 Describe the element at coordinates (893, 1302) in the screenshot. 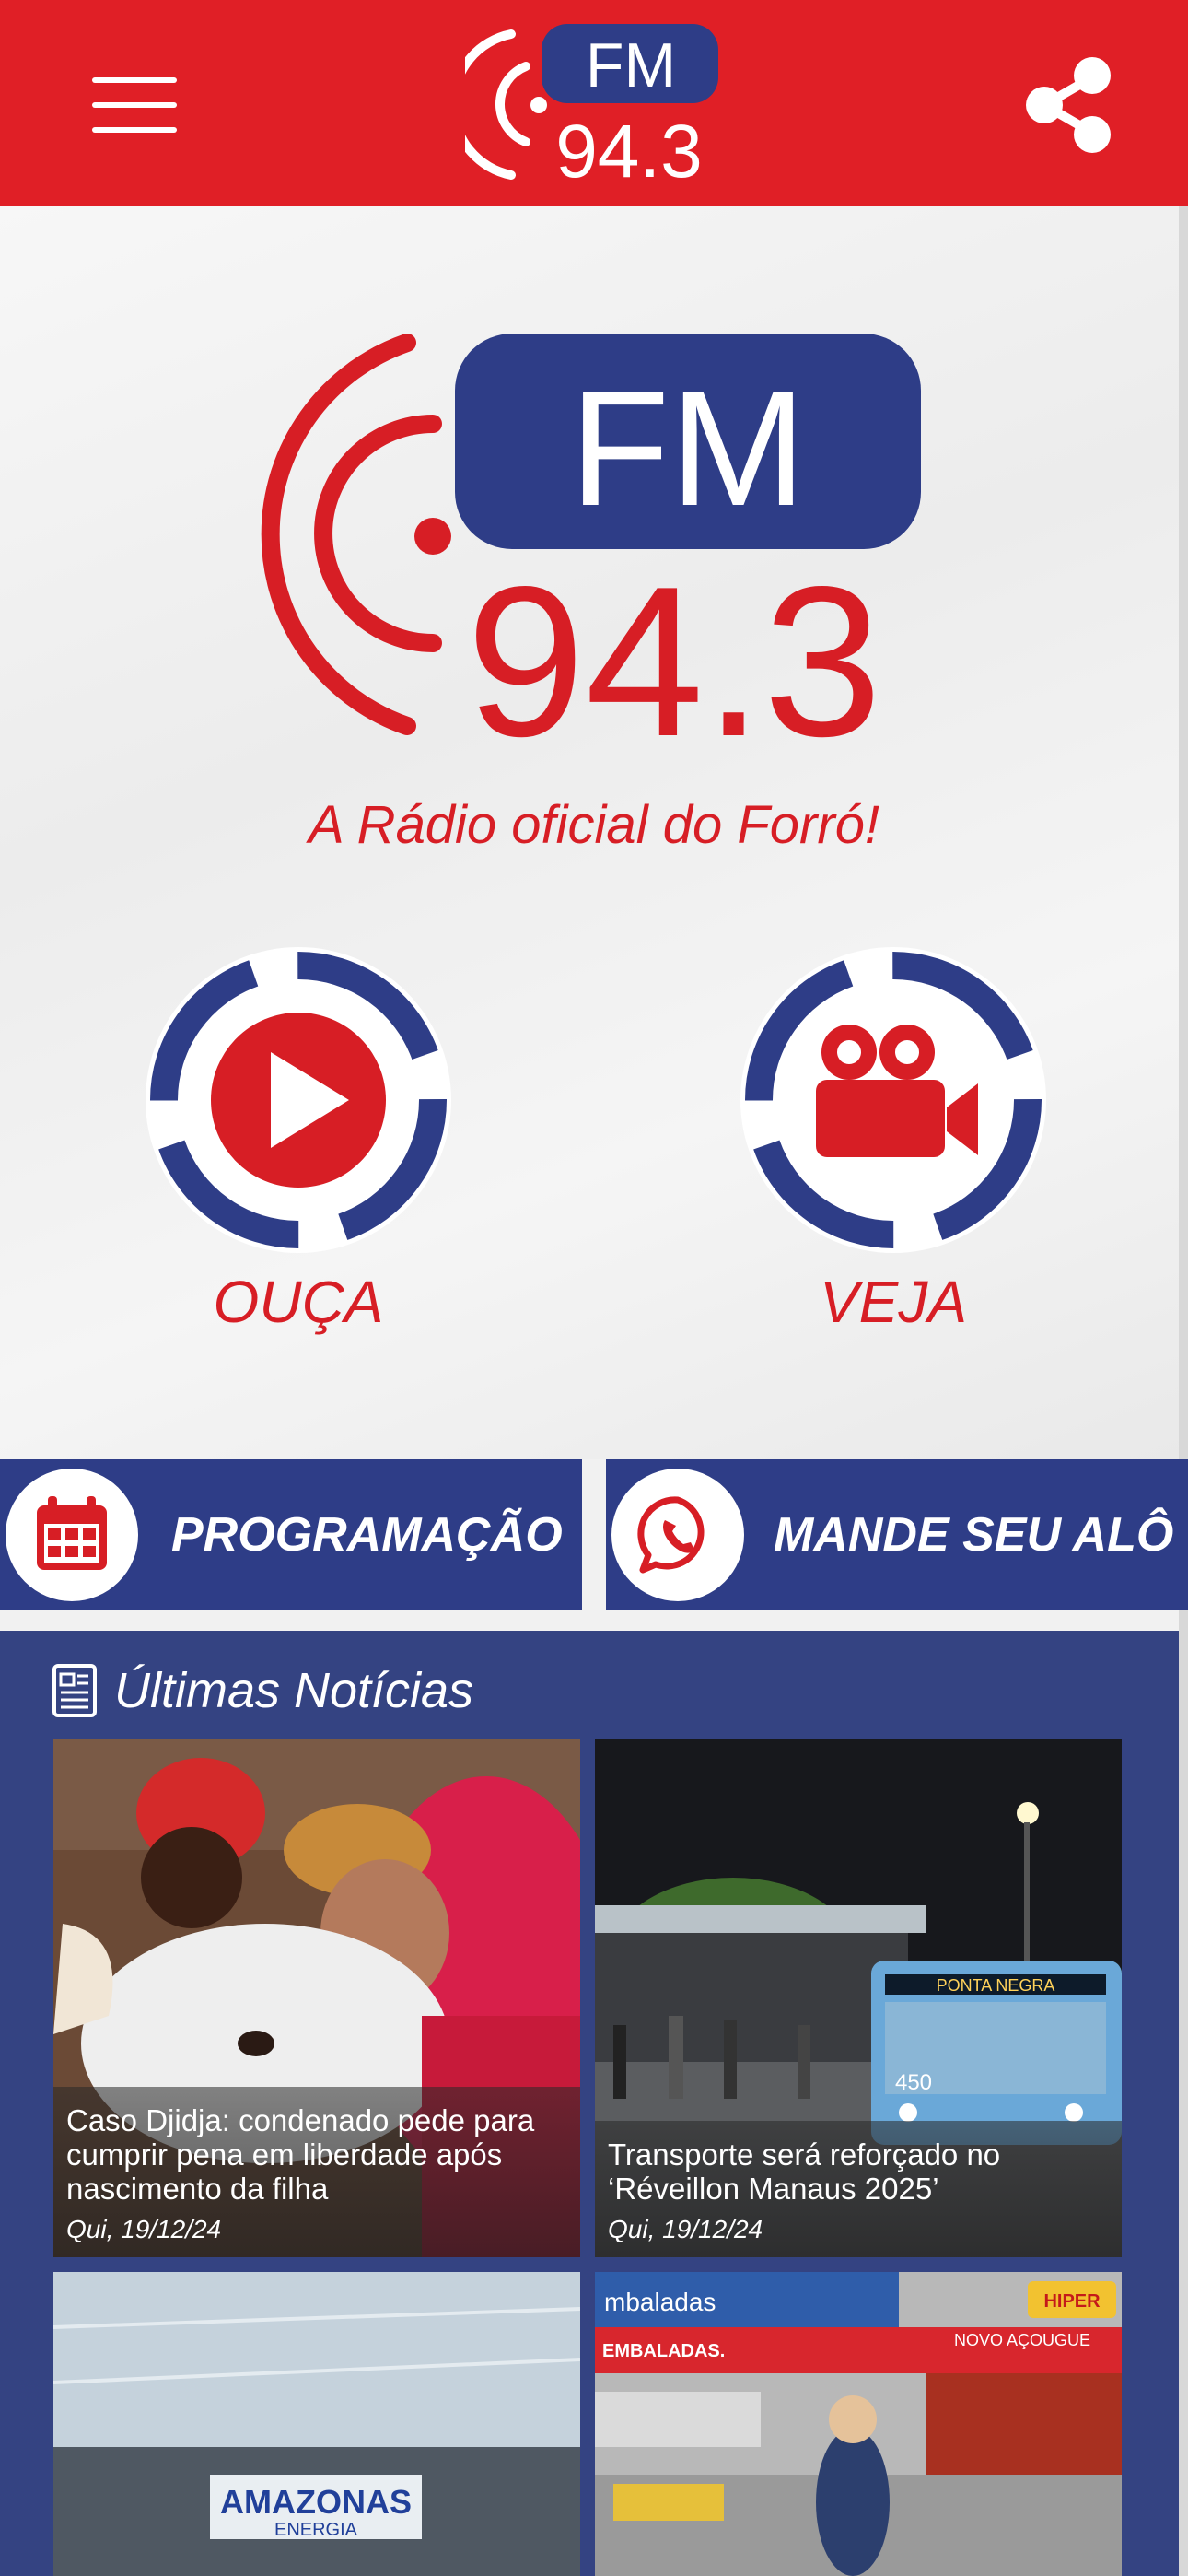

I see `watch-label: VEJA` at that location.